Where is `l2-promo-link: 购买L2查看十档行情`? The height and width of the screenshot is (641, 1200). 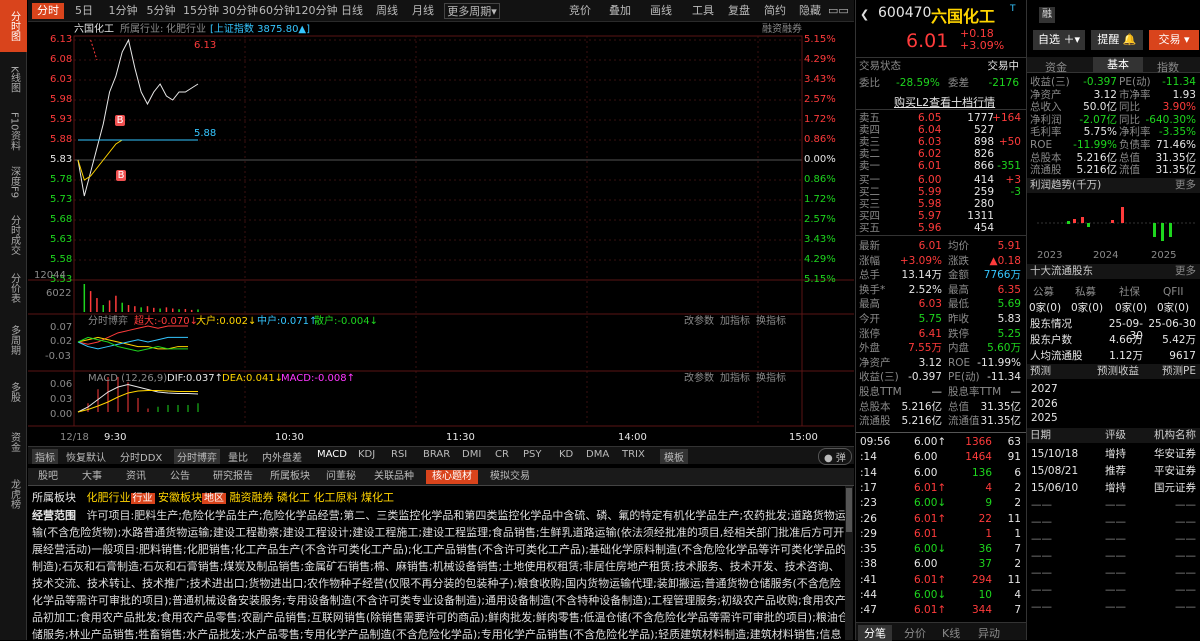 l2-promo-link: 购买L2查看十档行情 is located at coordinates (944, 102).